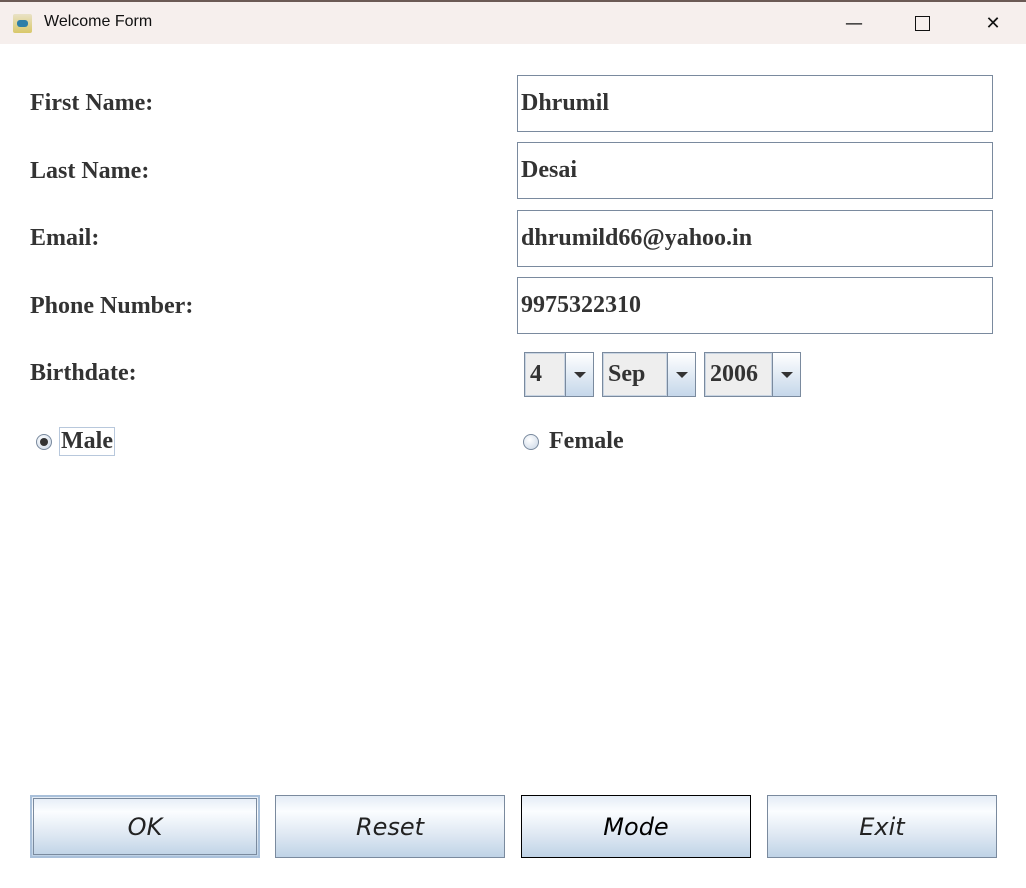 This screenshot has height=888, width=1026. Describe the element at coordinates (87, 441) in the screenshot. I see `male-label: Male` at that location.